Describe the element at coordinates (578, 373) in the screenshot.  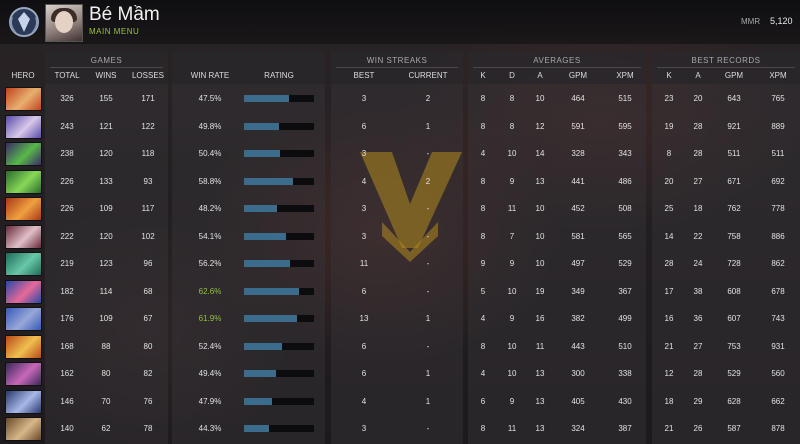
I see `cell-gpm: 300` at that location.